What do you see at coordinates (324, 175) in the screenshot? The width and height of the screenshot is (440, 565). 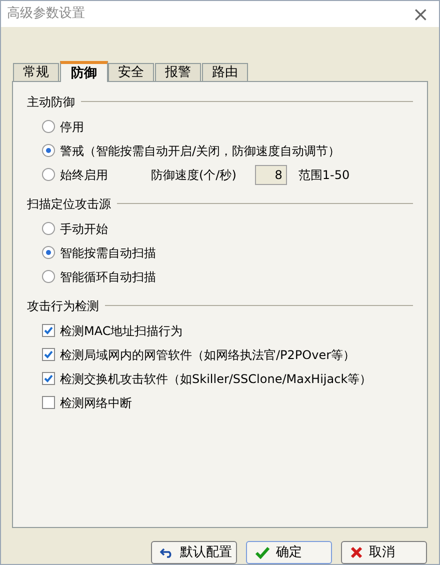 I see `range-label: 范围1-50` at bounding box center [324, 175].